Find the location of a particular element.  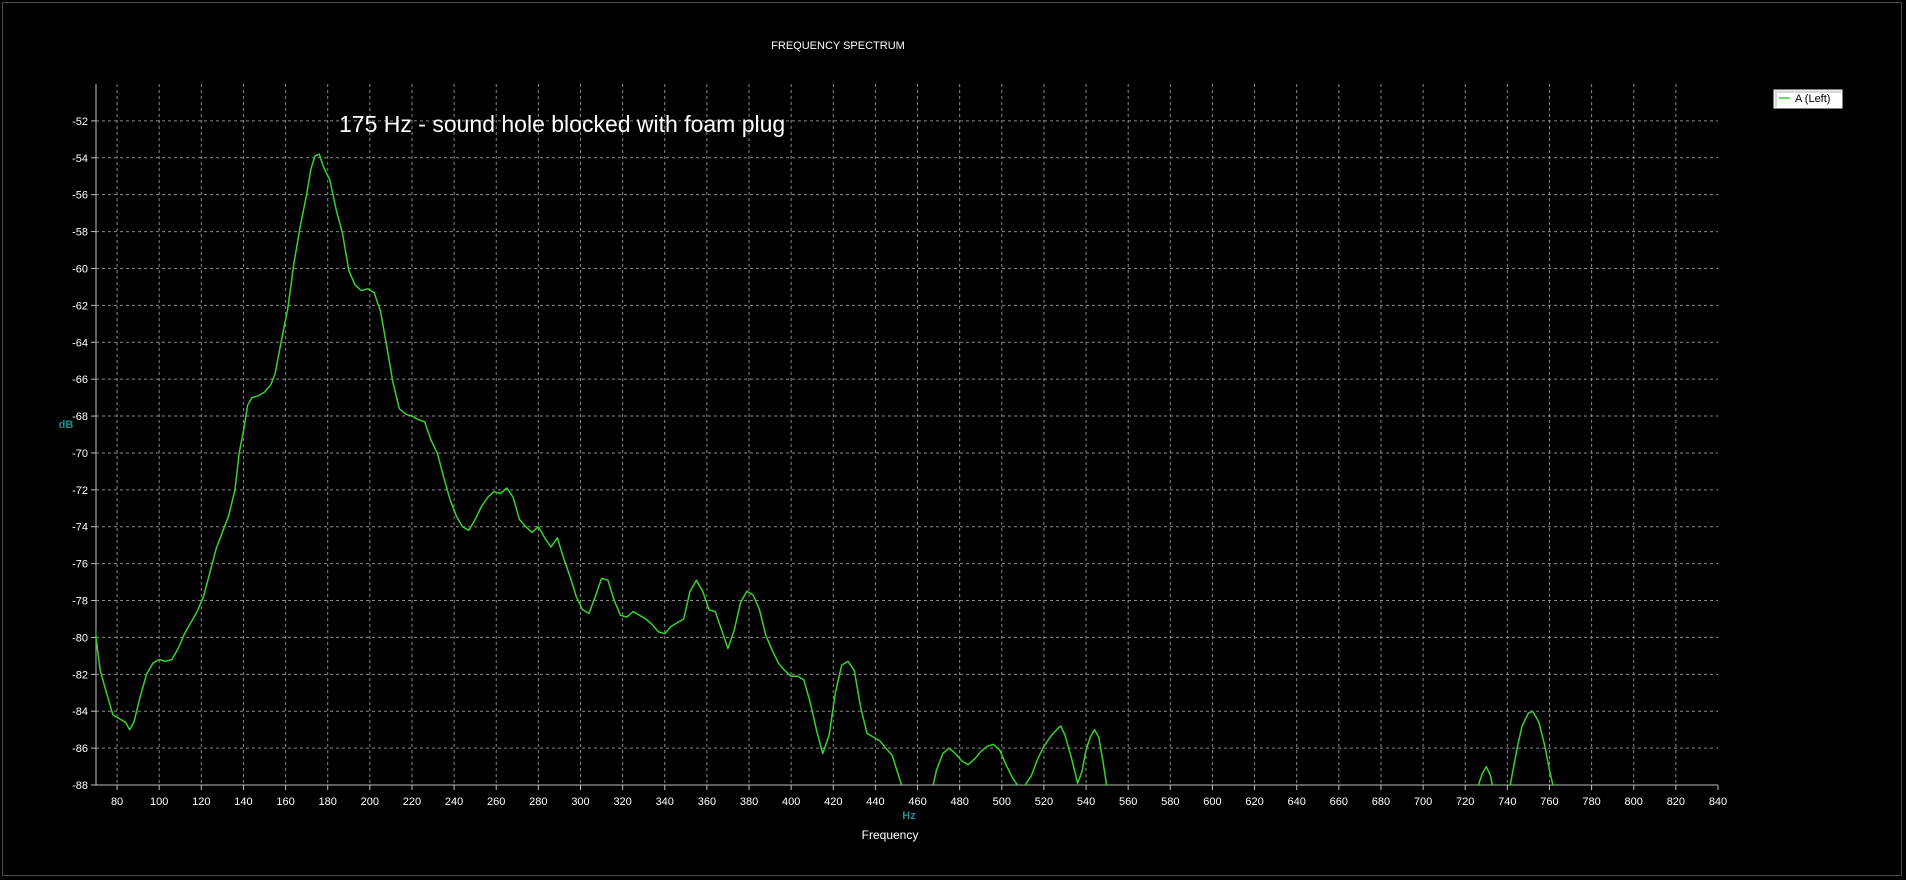

x-tick-label: 700 is located at coordinates (1423, 802).